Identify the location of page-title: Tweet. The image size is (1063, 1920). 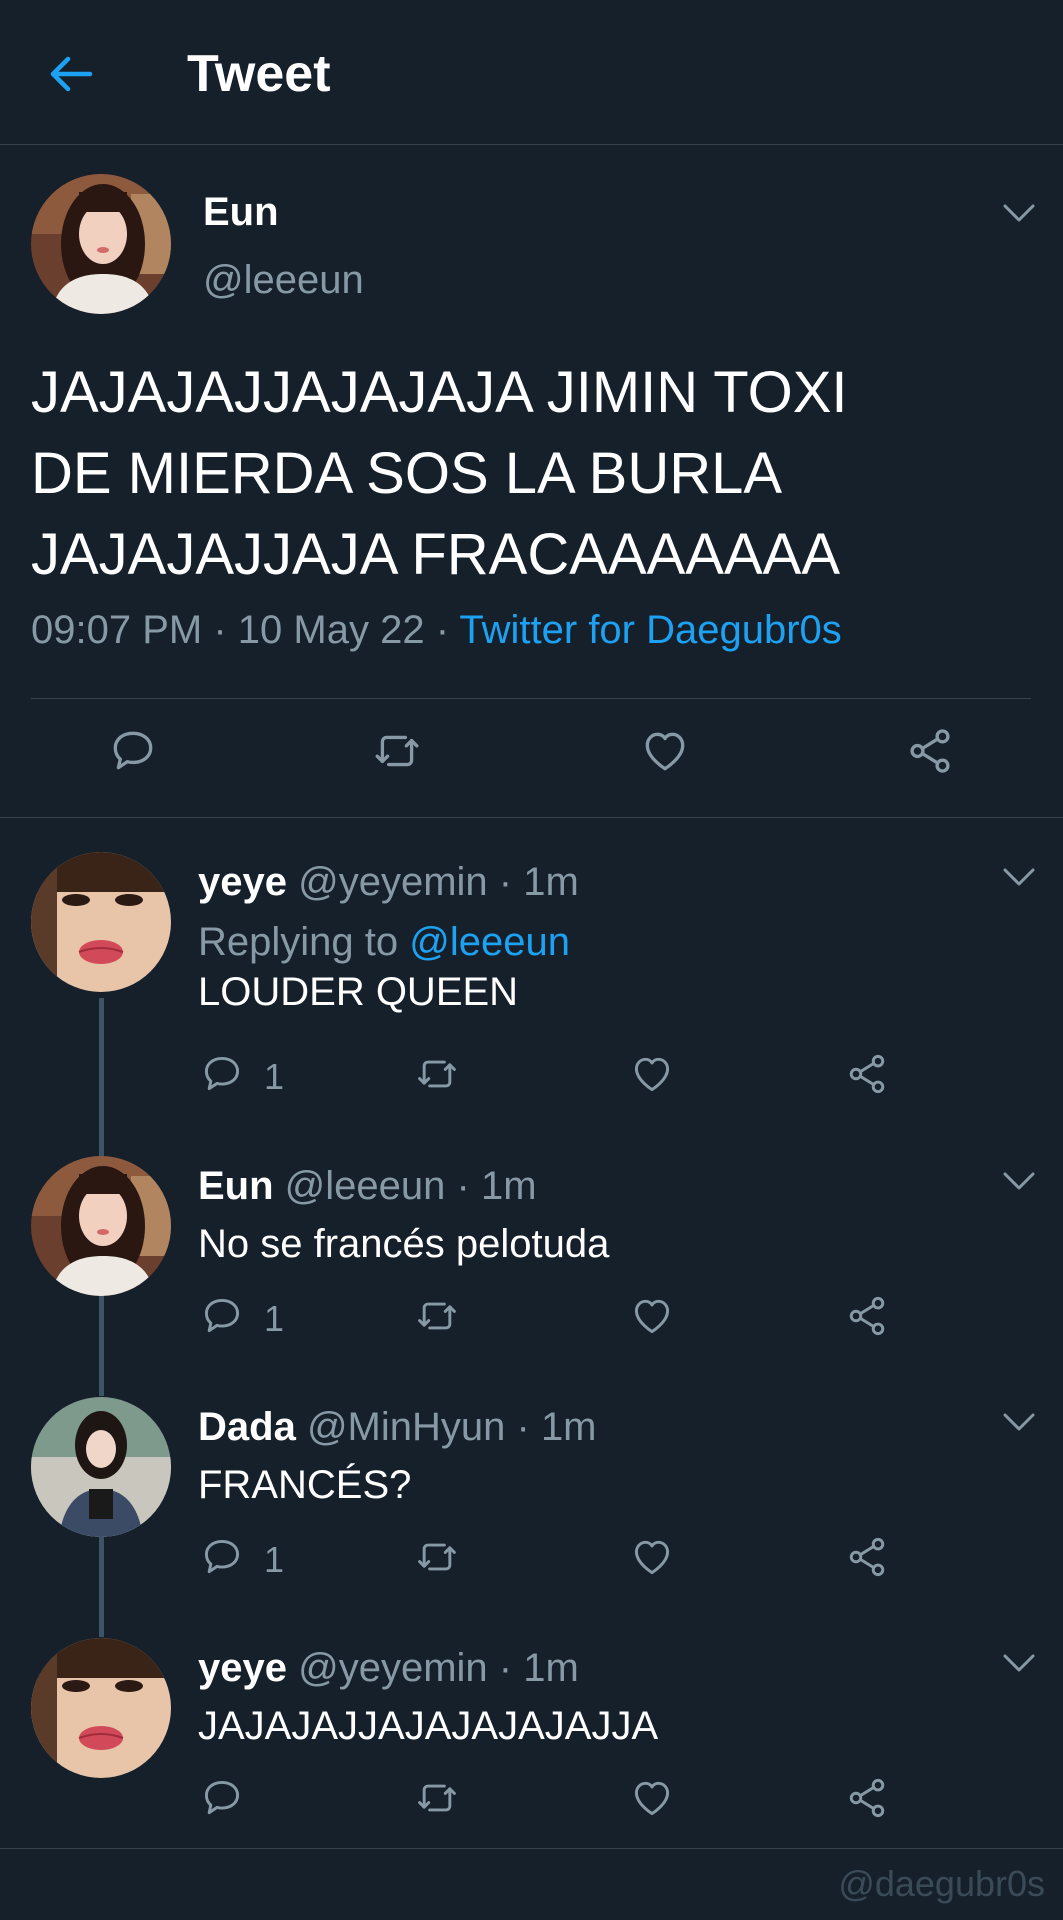
(259, 74).